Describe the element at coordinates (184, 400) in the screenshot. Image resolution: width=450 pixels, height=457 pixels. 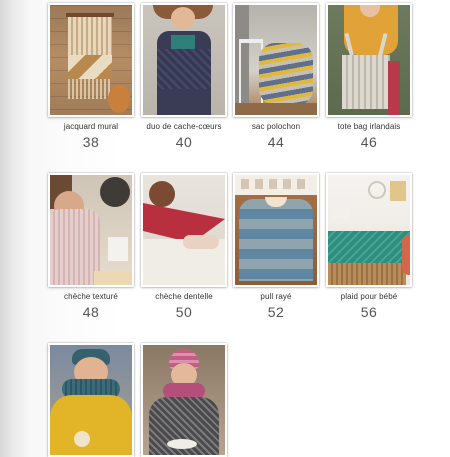
I see `beanie-cowl-photo` at that location.